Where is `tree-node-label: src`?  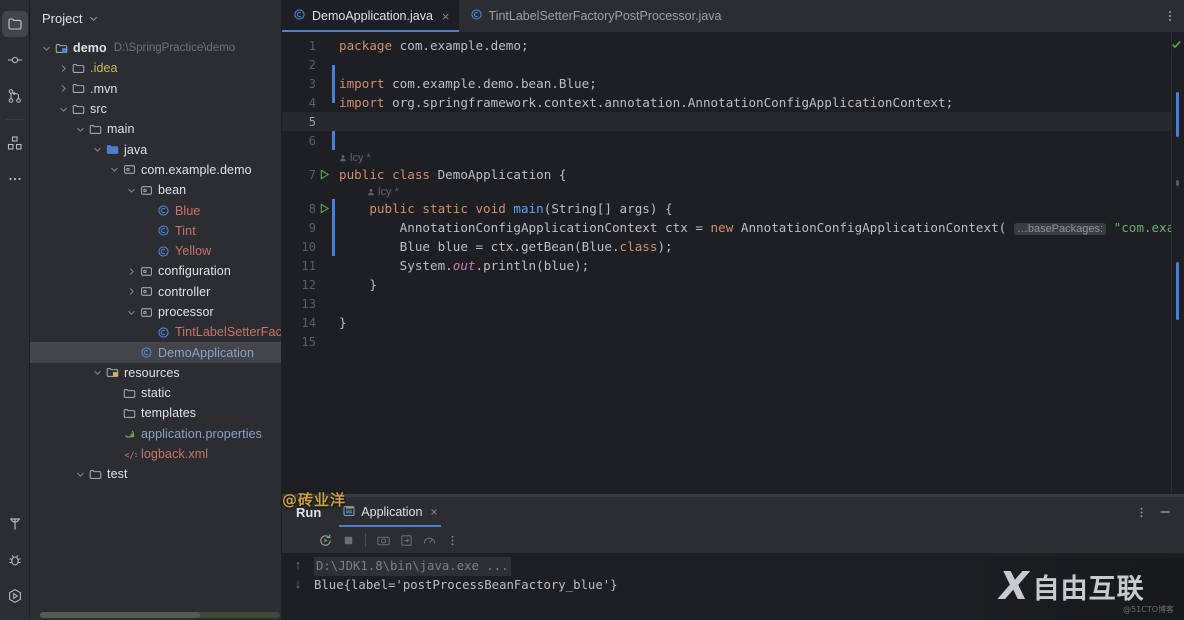
tree-node-label: src is located at coordinates (98, 109).